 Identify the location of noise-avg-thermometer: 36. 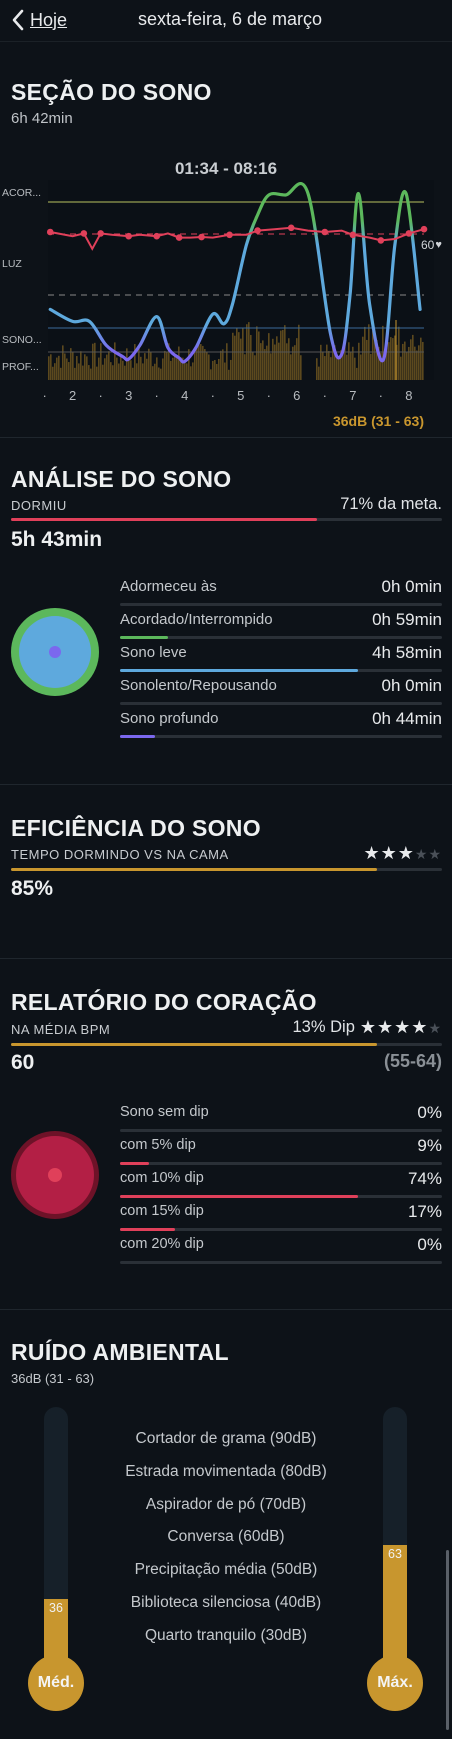
(56, 1542).